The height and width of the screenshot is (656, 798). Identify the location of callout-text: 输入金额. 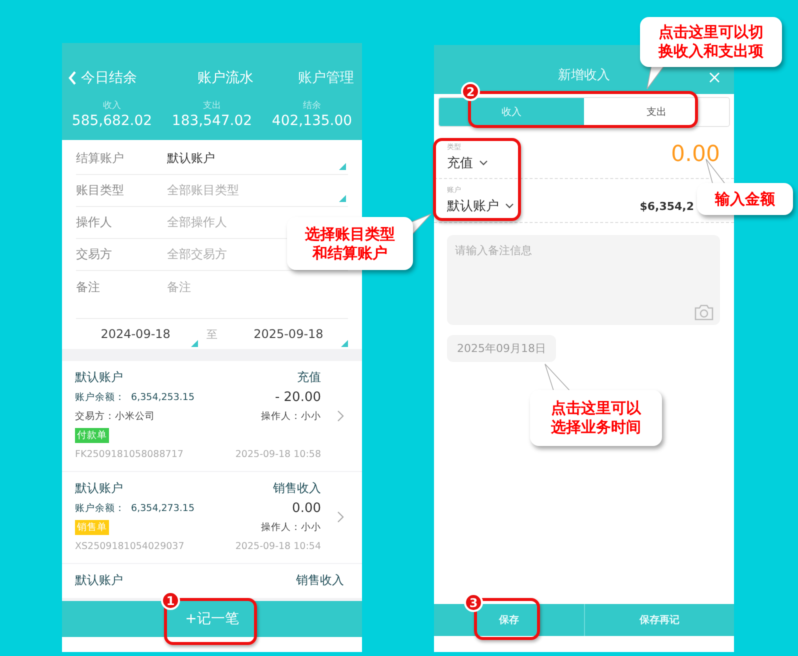
(745, 199).